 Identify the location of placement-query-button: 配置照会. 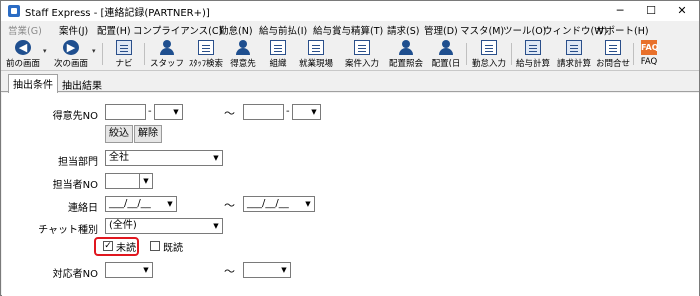
(406, 54).